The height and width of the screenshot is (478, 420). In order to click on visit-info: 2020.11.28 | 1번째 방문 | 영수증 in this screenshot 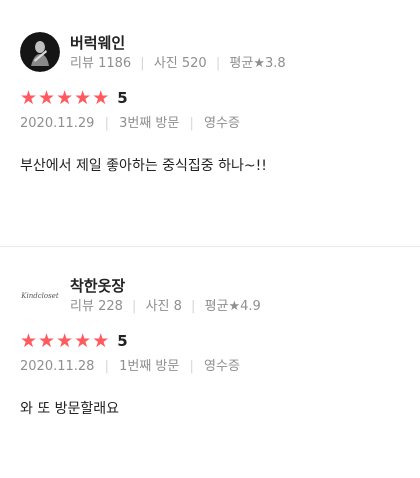, I will do `click(210, 366)`.